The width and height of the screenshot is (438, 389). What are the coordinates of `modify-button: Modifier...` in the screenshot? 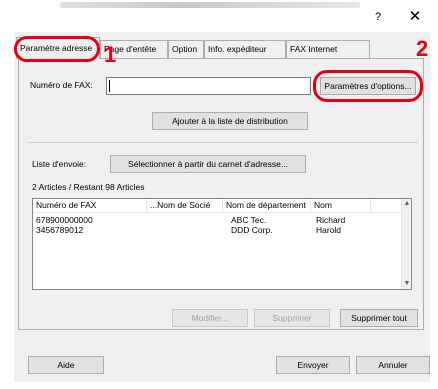 It's located at (210, 318).